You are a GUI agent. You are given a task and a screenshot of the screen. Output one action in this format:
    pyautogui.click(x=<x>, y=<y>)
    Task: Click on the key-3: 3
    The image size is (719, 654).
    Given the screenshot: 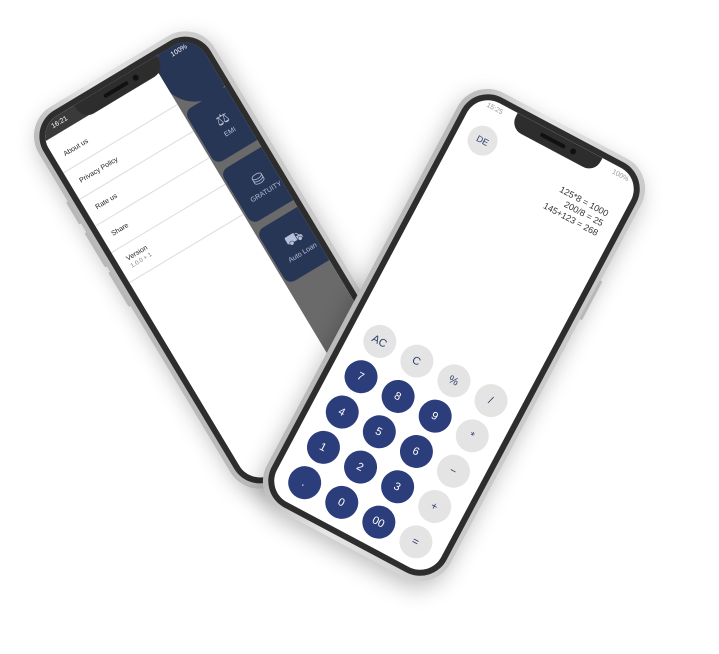 What is the action you would take?
    pyautogui.click(x=397, y=487)
    